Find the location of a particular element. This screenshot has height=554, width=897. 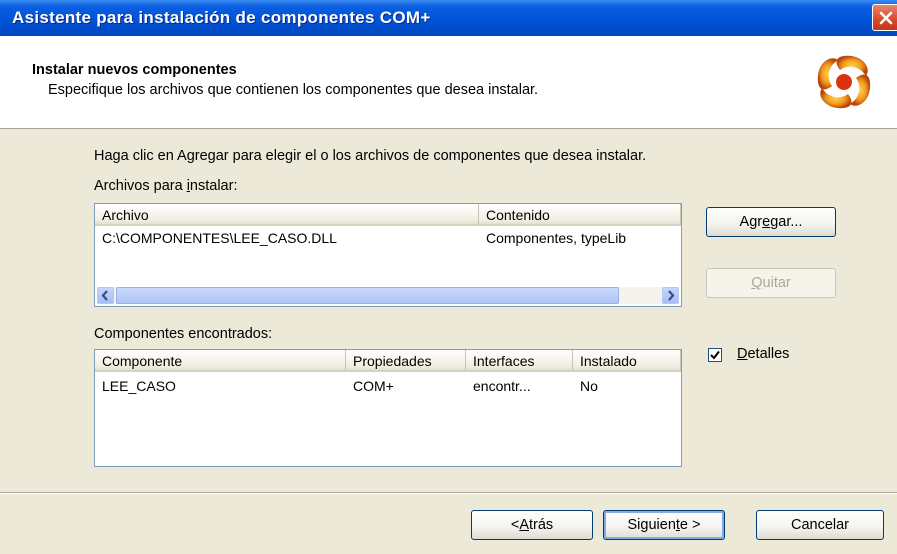

component-name-cell: LEE_CASO is located at coordinates (139, 386).